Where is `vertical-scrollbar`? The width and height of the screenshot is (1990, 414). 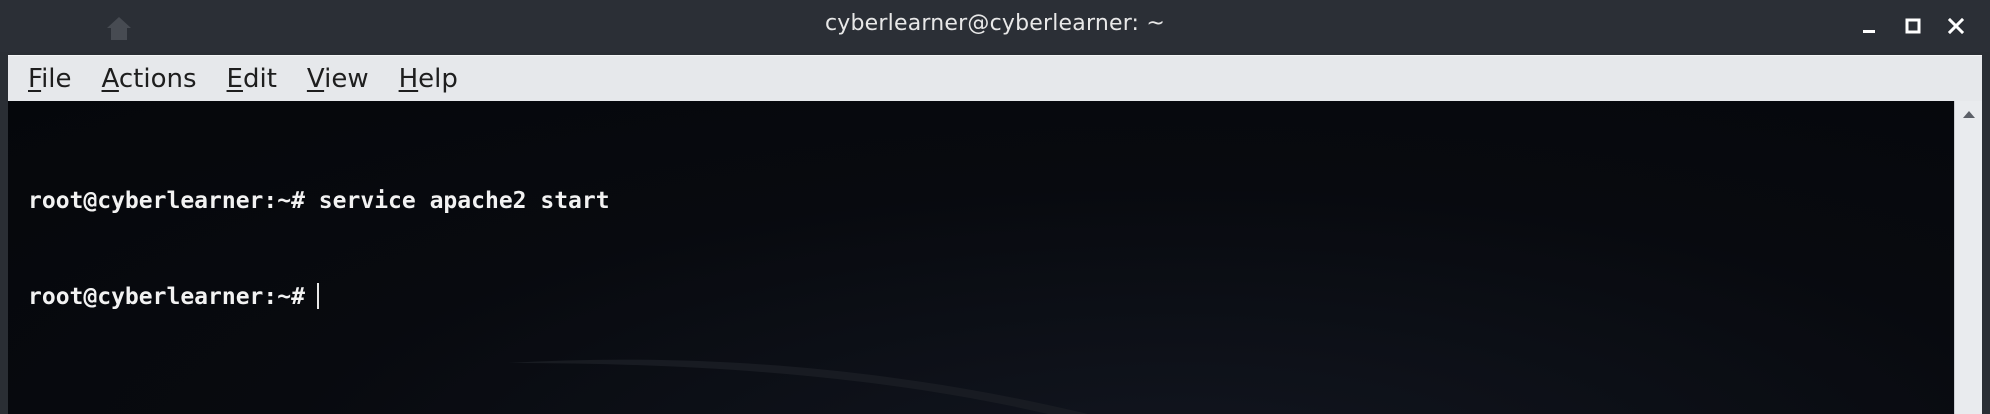 vertical-scrollbar is located at coordinates (1968, 257).